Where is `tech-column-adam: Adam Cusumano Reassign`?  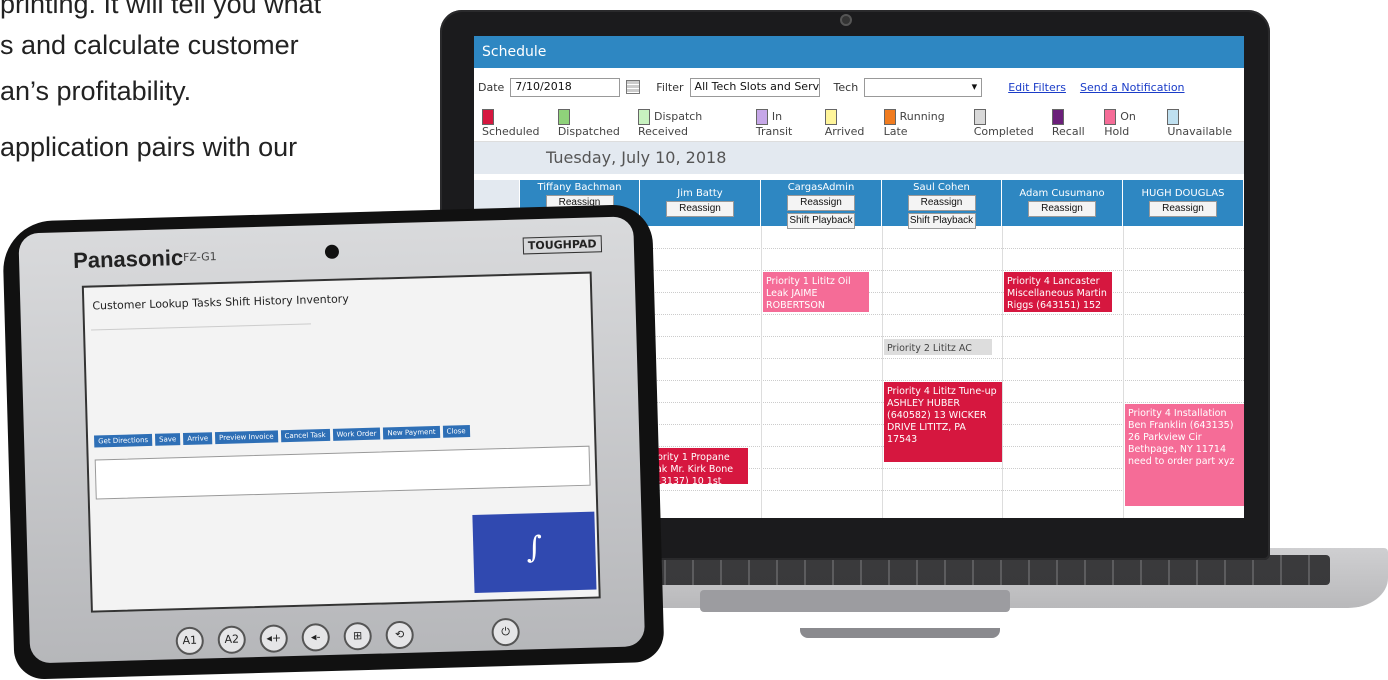 tech-column-adam: Adam Cusumano Reassign is located at coordinates (1062, 203).